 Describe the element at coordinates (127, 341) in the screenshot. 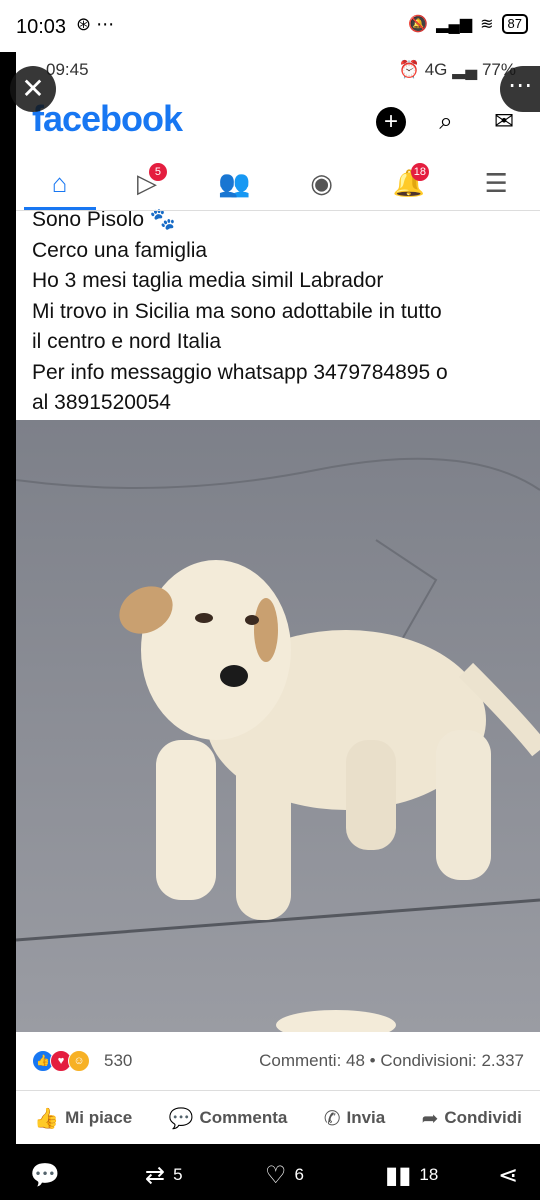

I see `post-line: il centro e nord Italia` at that location.